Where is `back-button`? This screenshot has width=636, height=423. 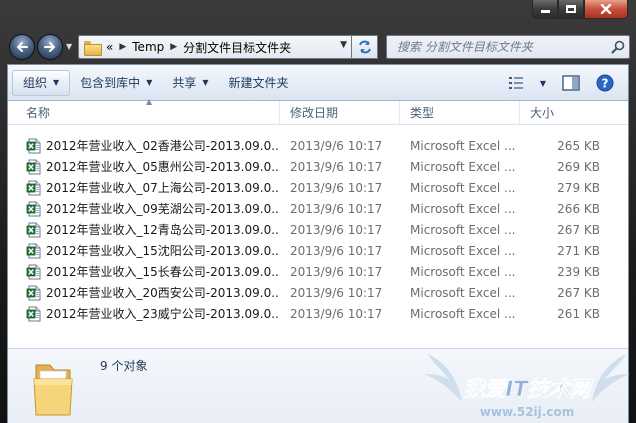
back-button is located at coordinates (22, 47).